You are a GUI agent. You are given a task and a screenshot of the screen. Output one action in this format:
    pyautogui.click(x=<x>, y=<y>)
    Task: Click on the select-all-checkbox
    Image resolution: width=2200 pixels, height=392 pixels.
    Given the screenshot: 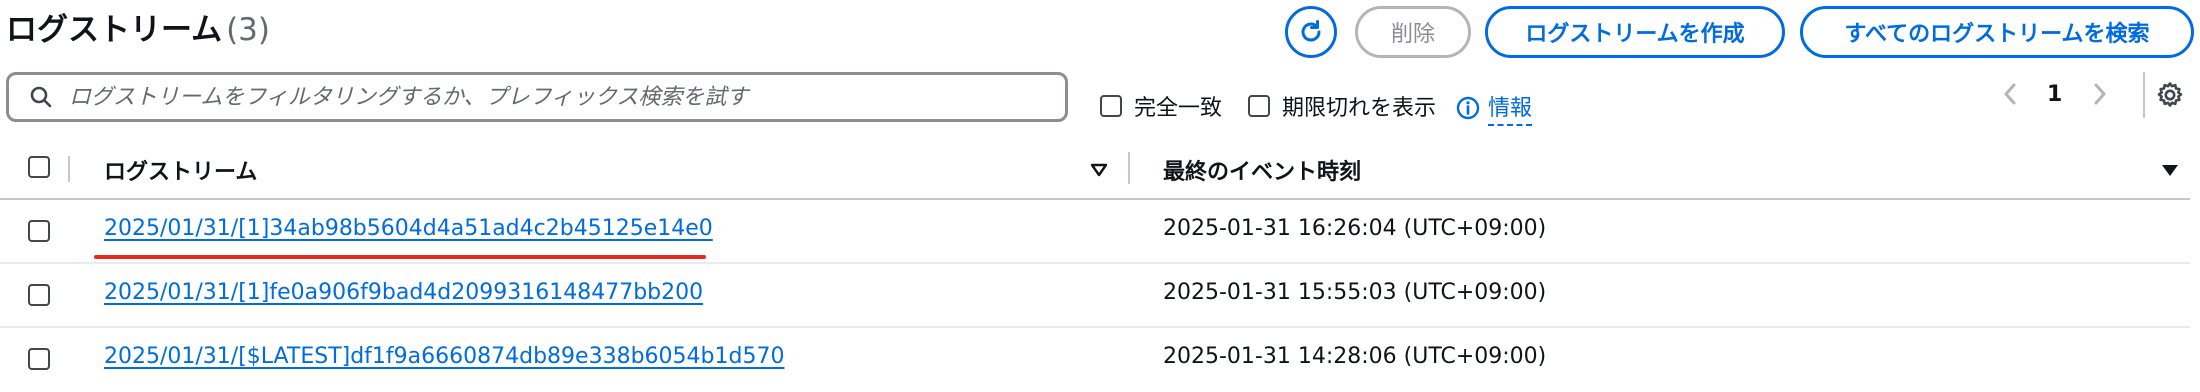 What is the action you would take?
    pyautogui.click(x=39, y=167)
    